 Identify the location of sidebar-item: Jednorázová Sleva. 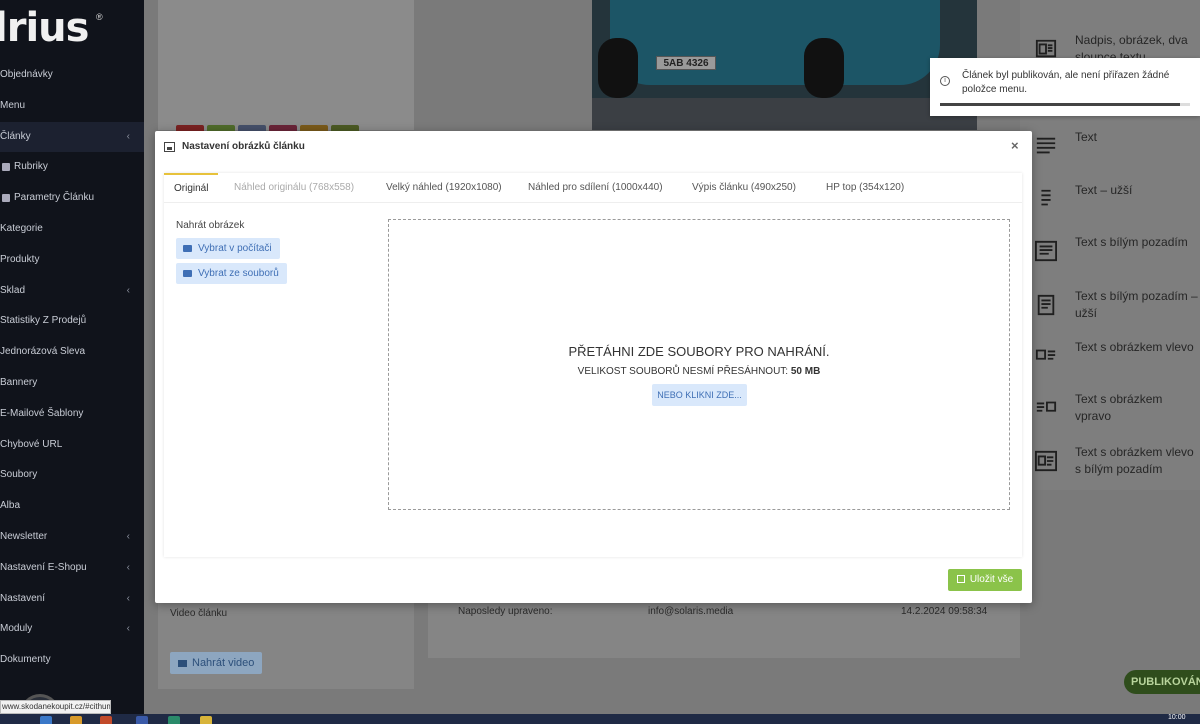
(72, 352).